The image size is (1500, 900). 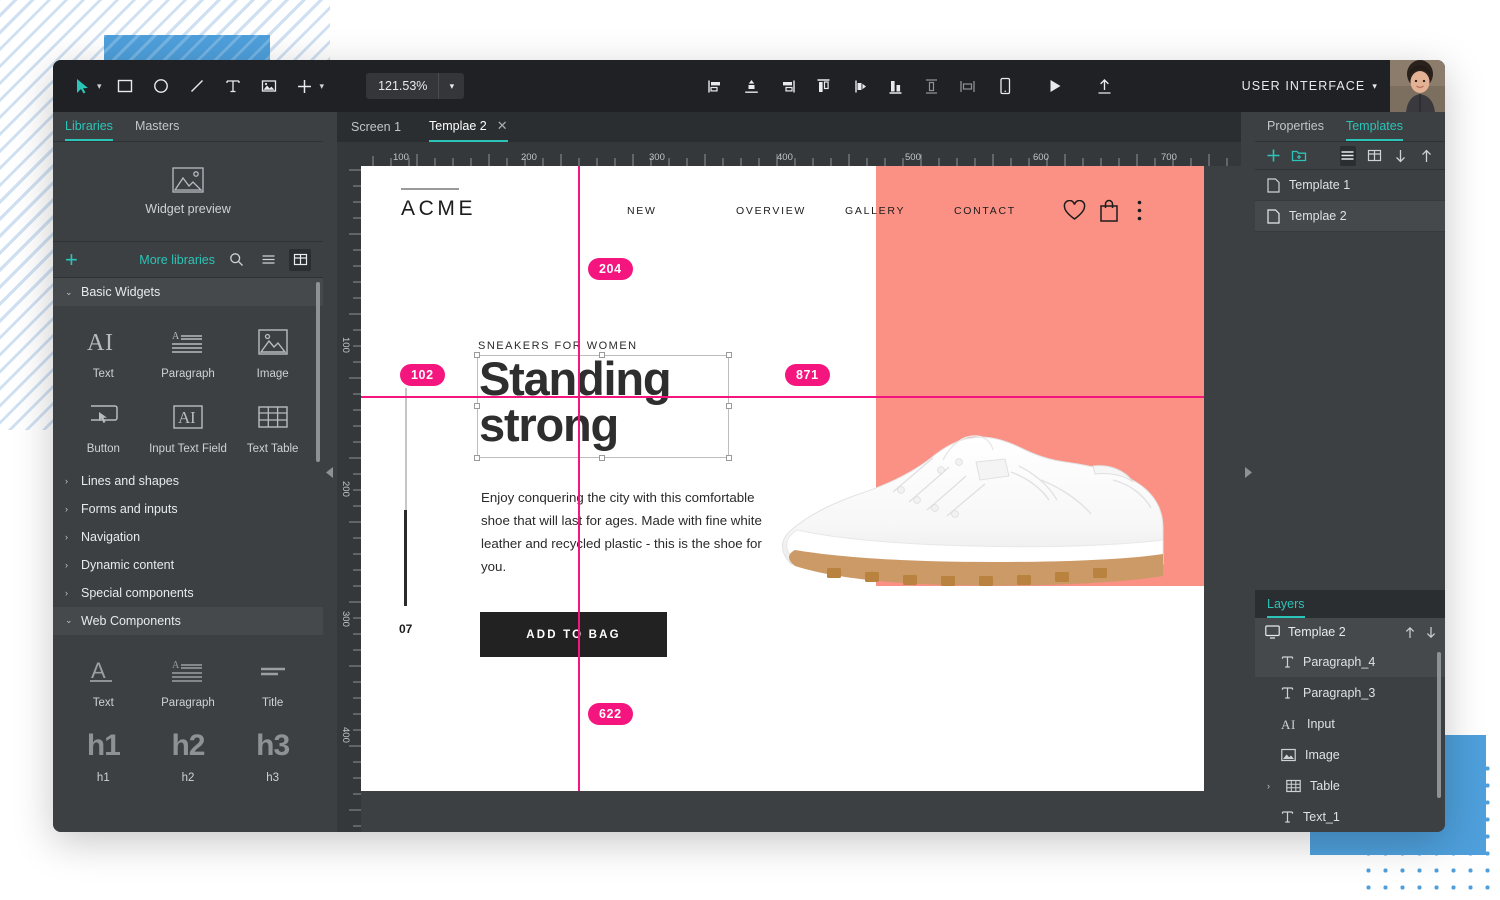 I want to click on headline-text: Standing strong, so click(x=603, y=405).